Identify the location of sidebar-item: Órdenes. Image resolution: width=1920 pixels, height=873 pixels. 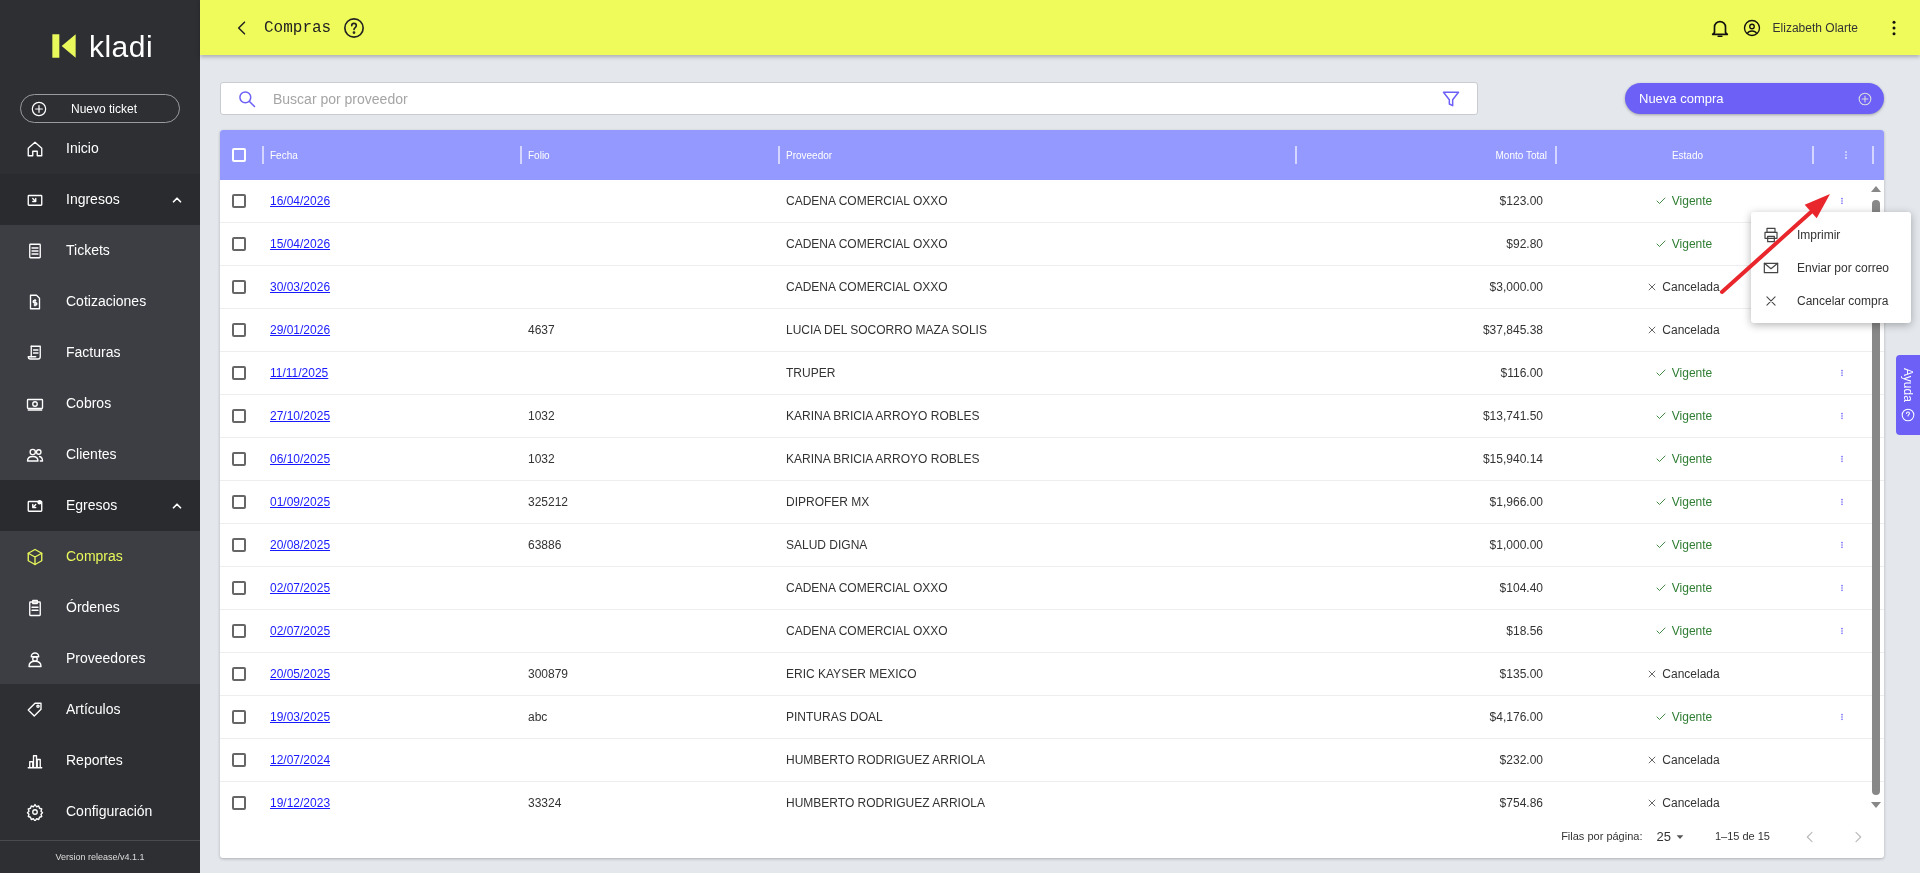
(100, 607).